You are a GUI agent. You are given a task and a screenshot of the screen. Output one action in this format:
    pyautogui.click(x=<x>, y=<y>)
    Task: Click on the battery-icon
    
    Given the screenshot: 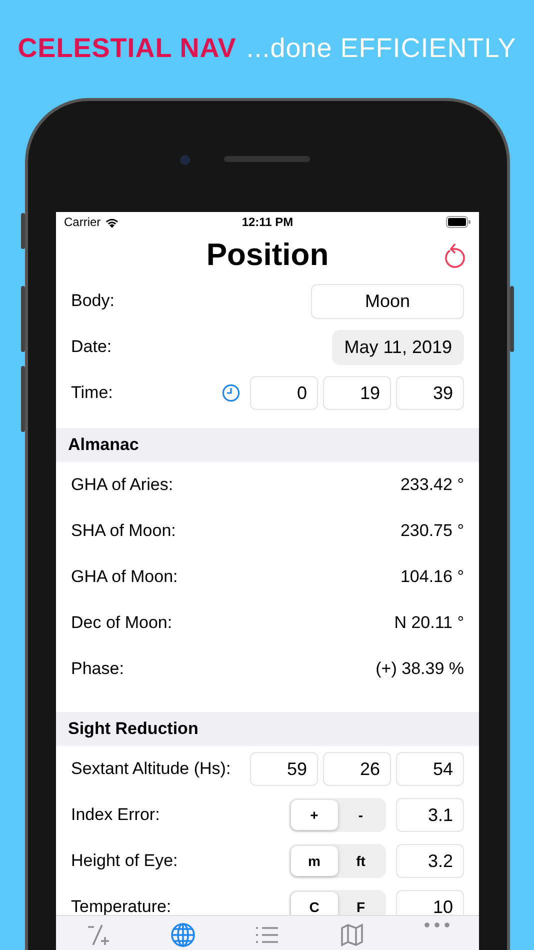 What is the action you would take?
    pyautogui.click(x=458, y=222)
    